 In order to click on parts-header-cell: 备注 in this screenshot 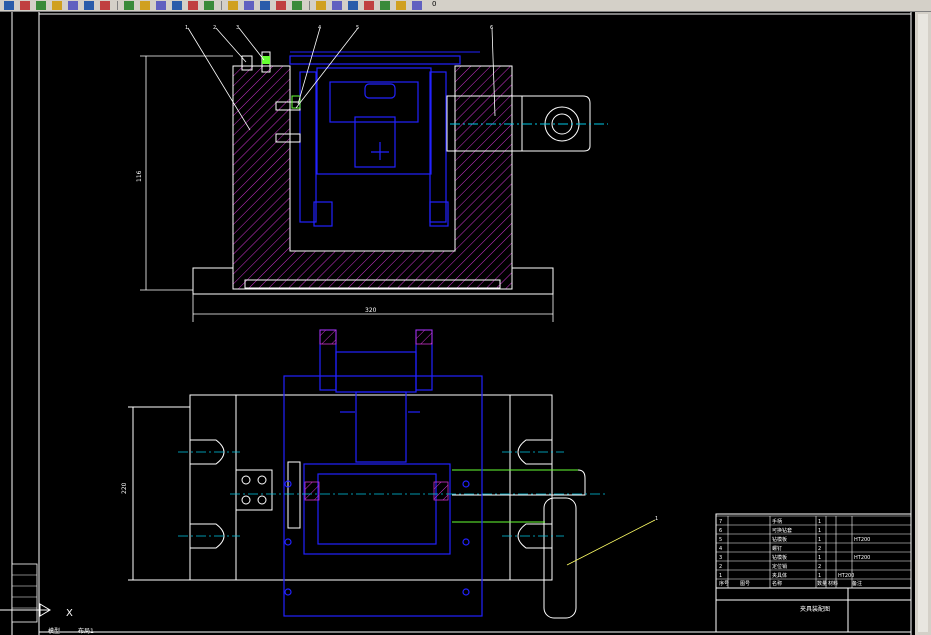, I will do `click(857, 583)`.